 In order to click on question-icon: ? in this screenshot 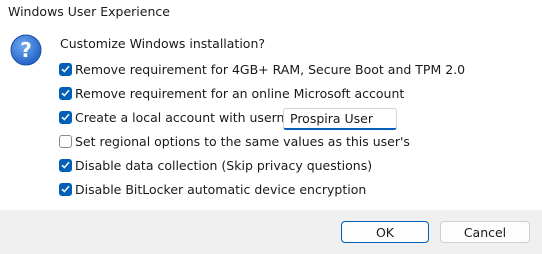, I will do `click(26, 50)`.